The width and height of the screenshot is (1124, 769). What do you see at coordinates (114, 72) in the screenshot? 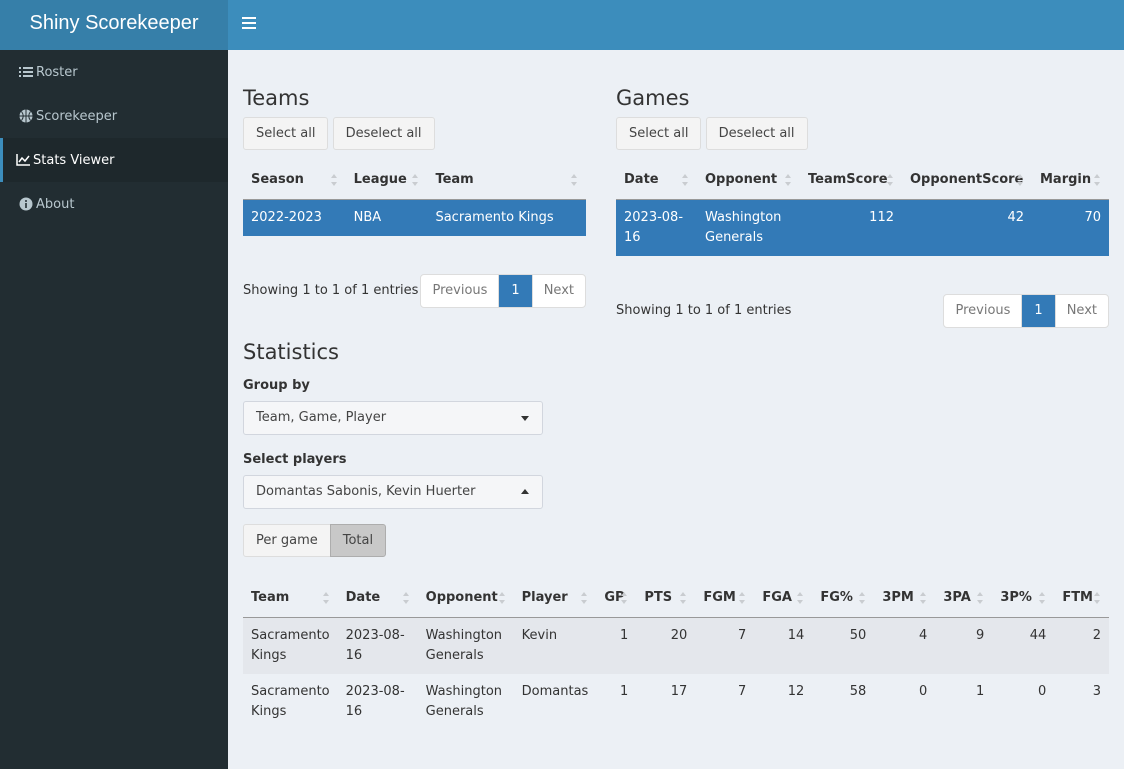
I see `sidebar-item-roster: Roster` at bounding box center [114, 72].